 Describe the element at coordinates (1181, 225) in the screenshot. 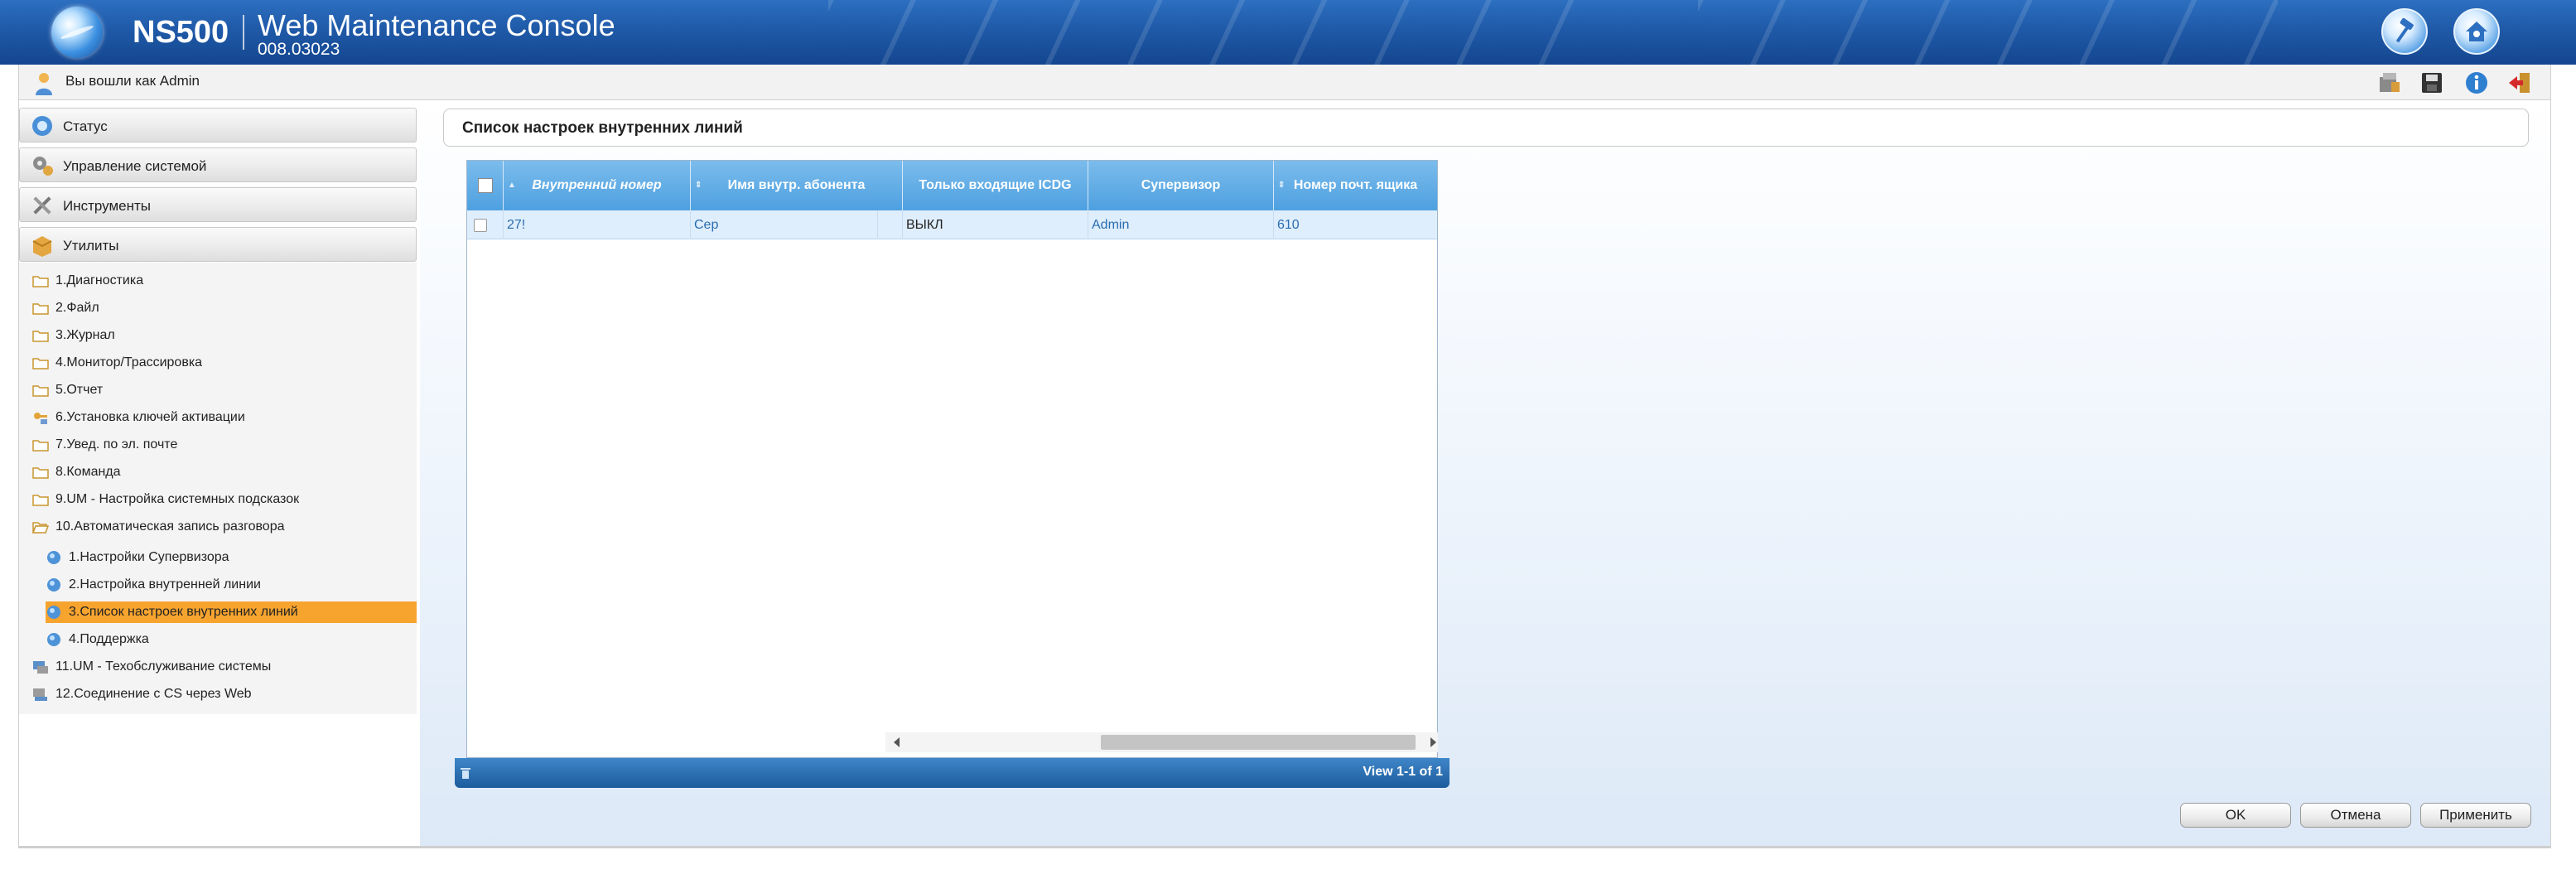

I see `cell-supervisor: Admin` at that location.